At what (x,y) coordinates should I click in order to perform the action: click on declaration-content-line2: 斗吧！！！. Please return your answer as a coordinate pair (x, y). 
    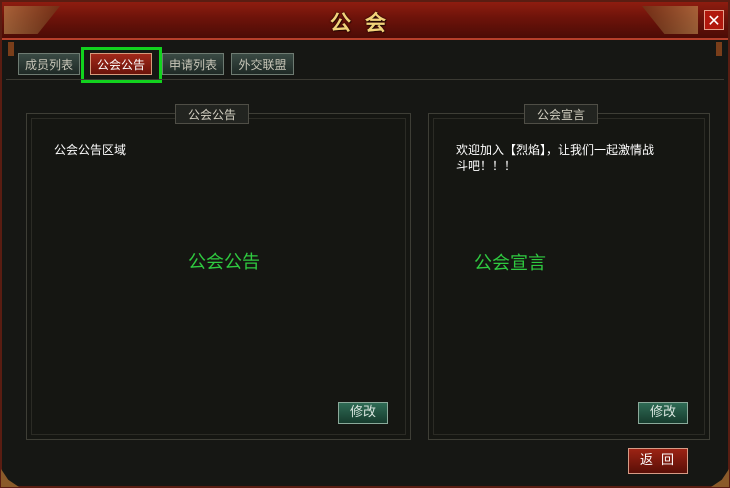
    Looking at the image, I should click on (486, 166).